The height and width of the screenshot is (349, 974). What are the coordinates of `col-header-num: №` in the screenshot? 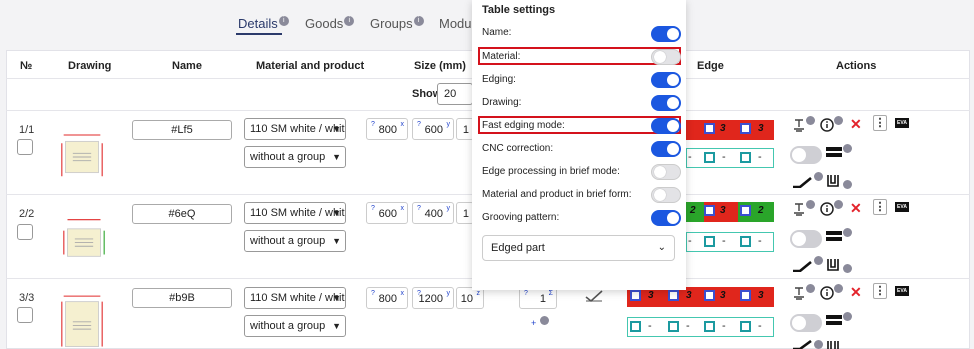 It's located at (26, 66).